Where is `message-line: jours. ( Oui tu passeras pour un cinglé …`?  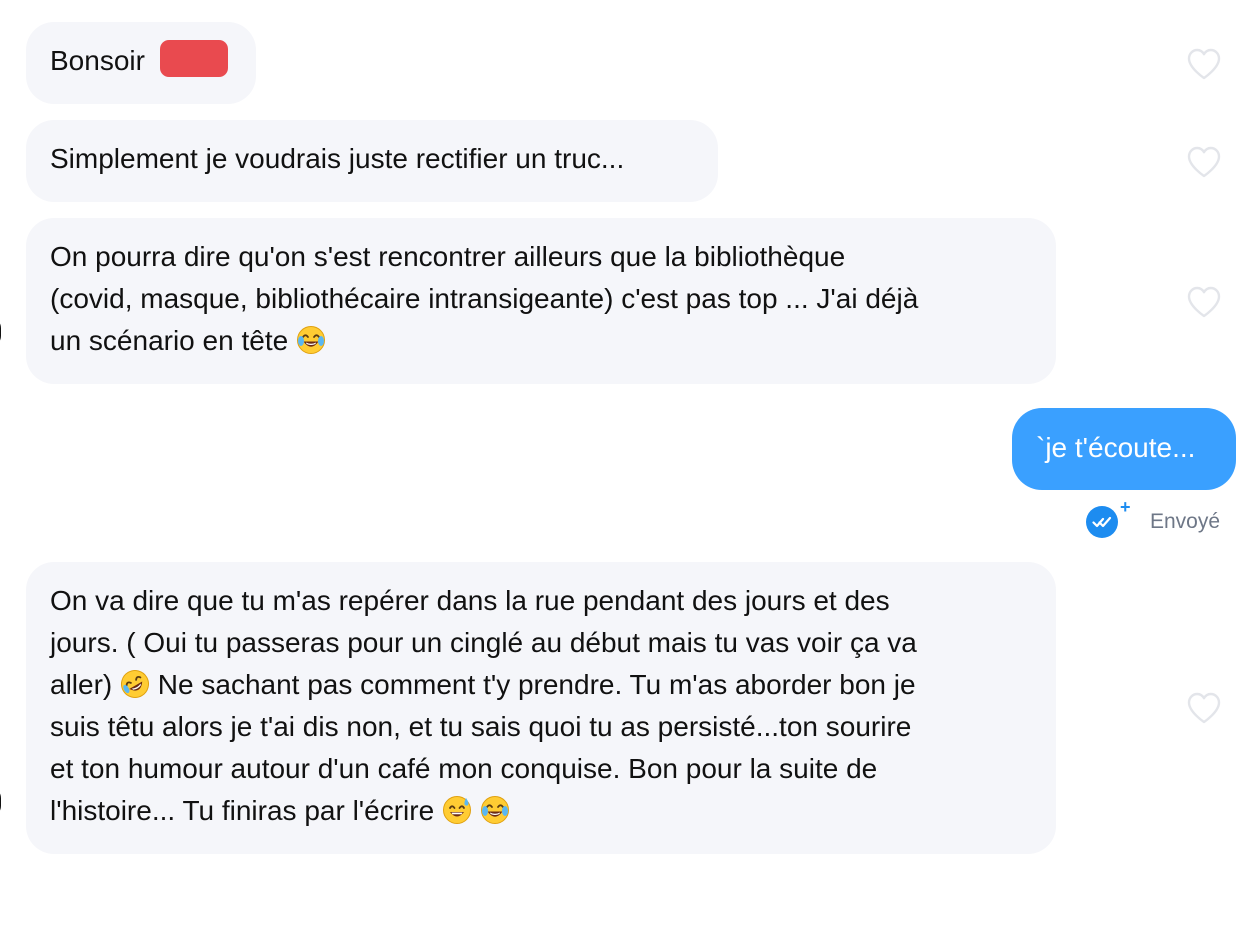
message-line: jours. ( Oui tu passeras pour un cinglé … is located at coordinates (483, 642).